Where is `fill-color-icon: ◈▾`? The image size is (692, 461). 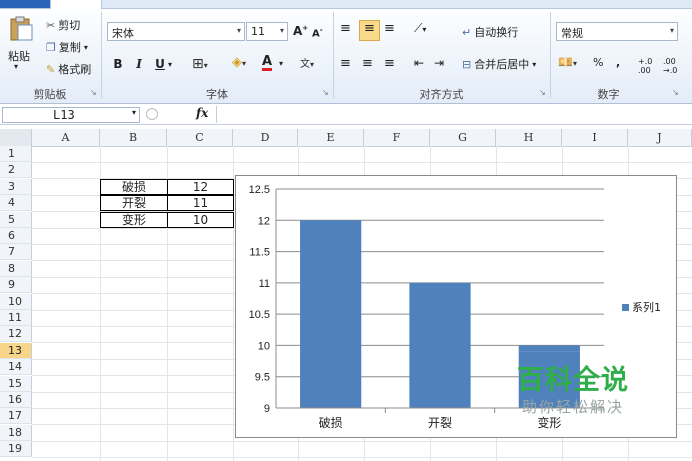
fill-color-icon: ◈▾ is located at coordinates (239, 62).